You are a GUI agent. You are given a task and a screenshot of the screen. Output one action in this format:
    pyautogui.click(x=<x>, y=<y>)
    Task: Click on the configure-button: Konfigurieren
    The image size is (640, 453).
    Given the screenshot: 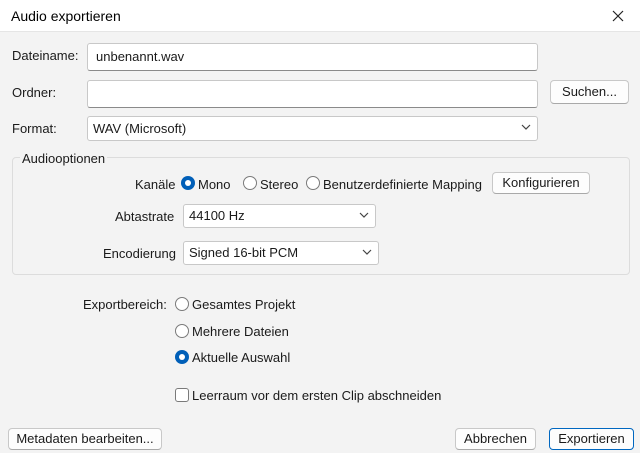 What is the action you would take?
    pyautogui.click(x=541, y=183)
    